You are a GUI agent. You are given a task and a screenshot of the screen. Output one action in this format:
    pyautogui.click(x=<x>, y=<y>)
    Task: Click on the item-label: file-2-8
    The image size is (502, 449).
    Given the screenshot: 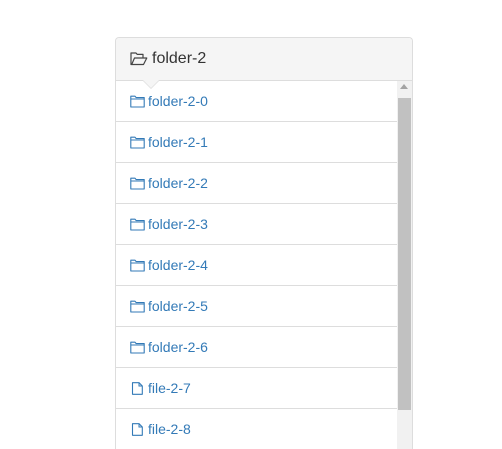 What is the action you would take?
    pyautogui.click(x=169, y=429)
    